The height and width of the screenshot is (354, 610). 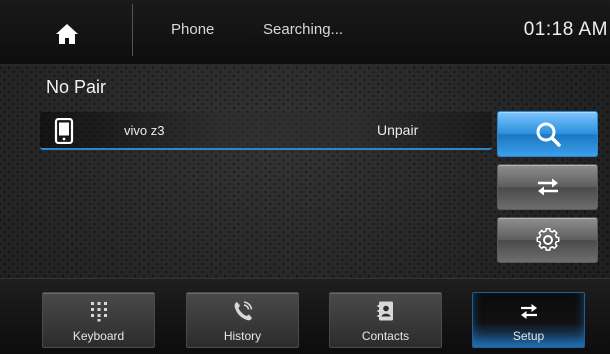 I want to click on tab-setup: Setup, so click(x=528, y=320).